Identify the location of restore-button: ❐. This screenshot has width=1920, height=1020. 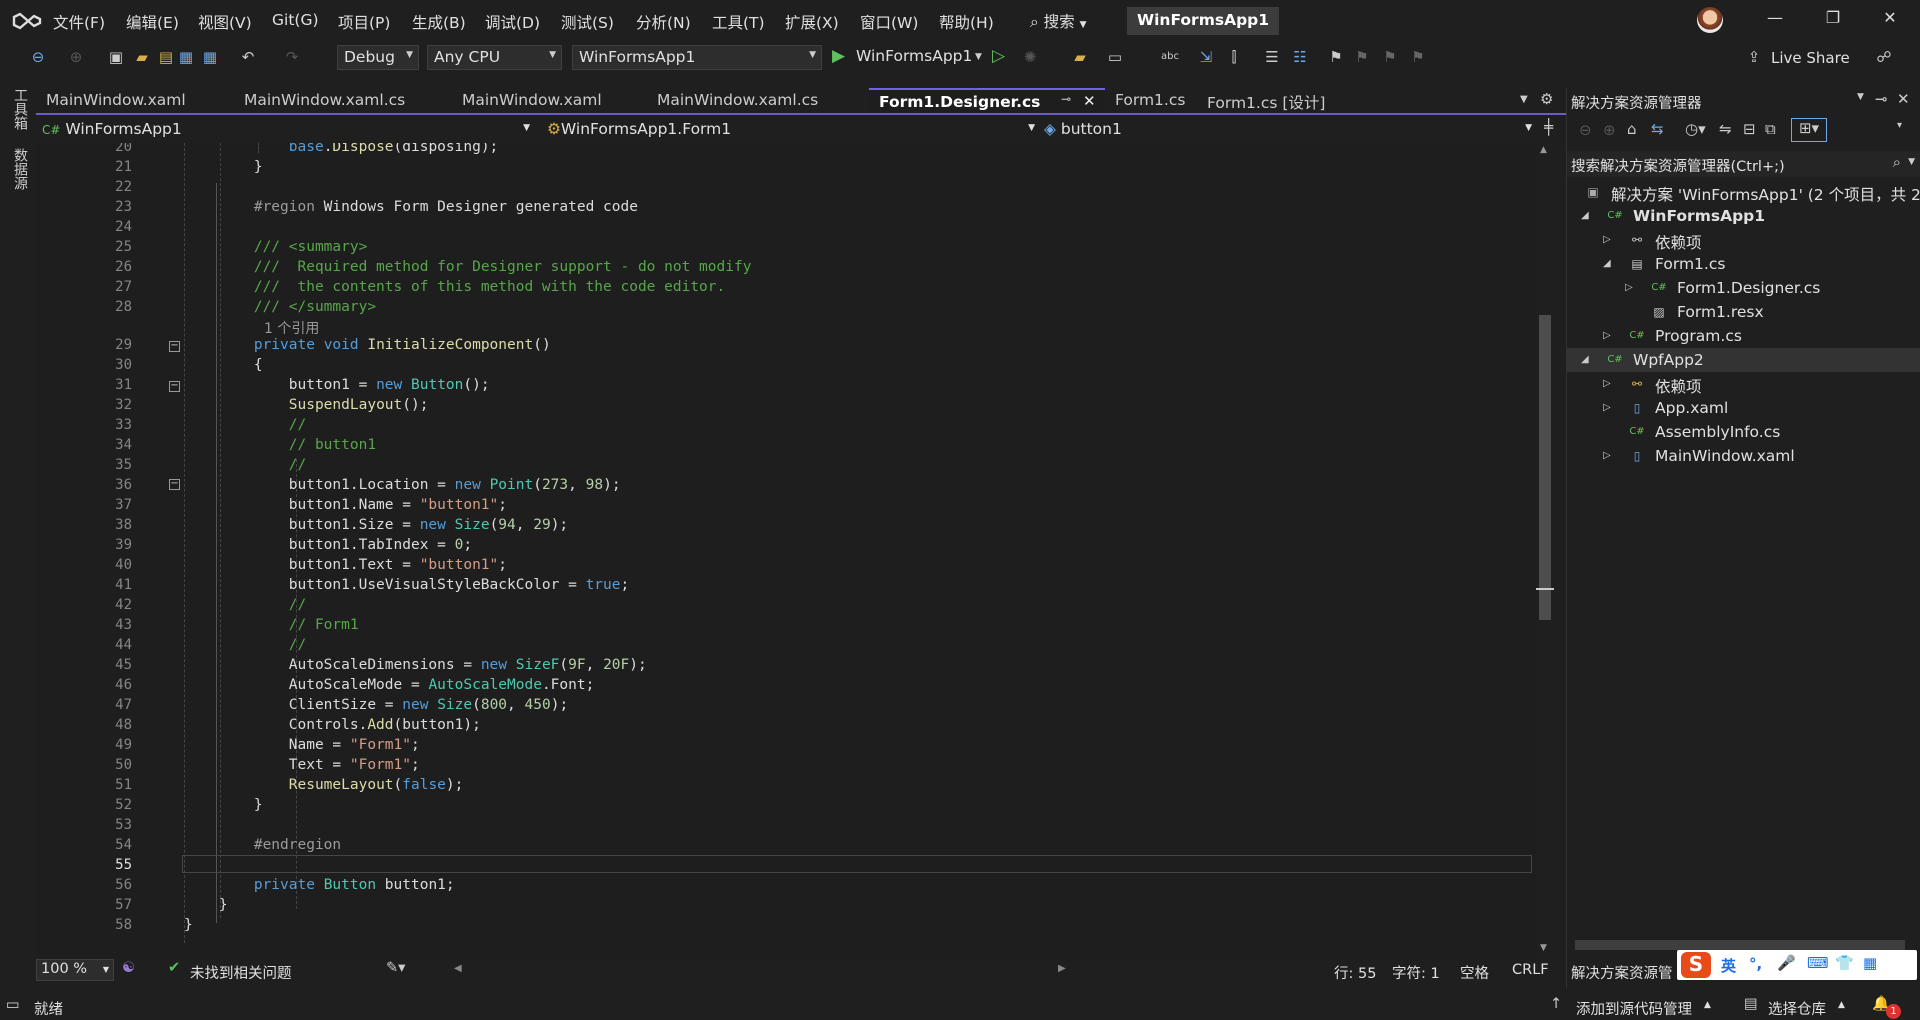
(1833, 21).